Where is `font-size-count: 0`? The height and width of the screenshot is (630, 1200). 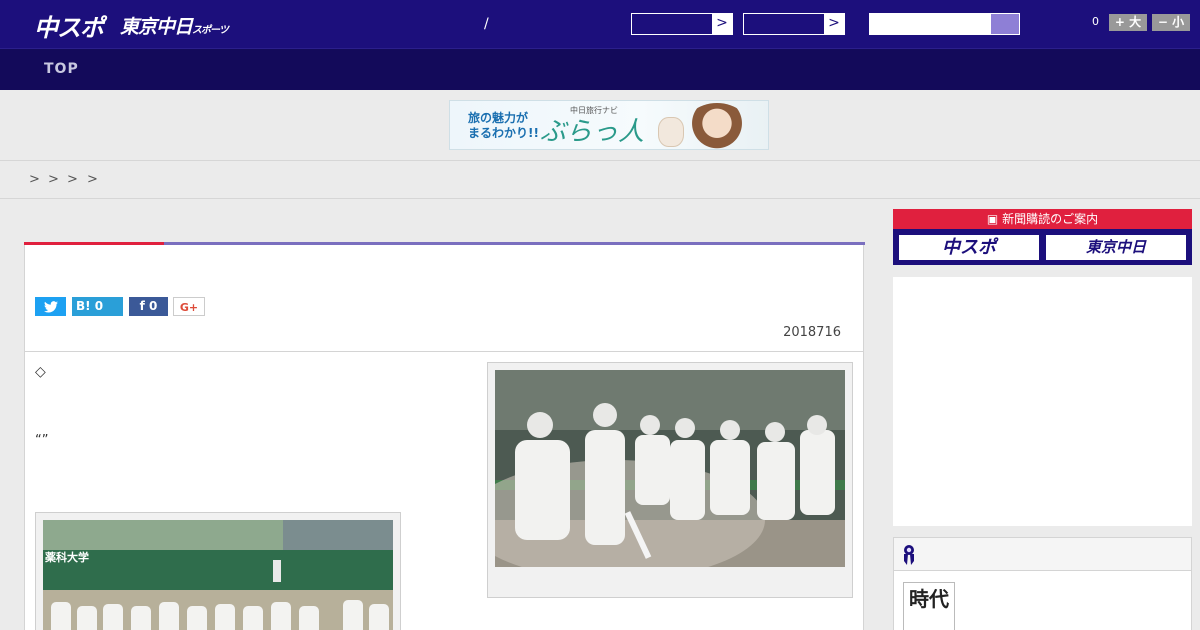
font-size-count: 0 is located at coordinates (1095, 21).